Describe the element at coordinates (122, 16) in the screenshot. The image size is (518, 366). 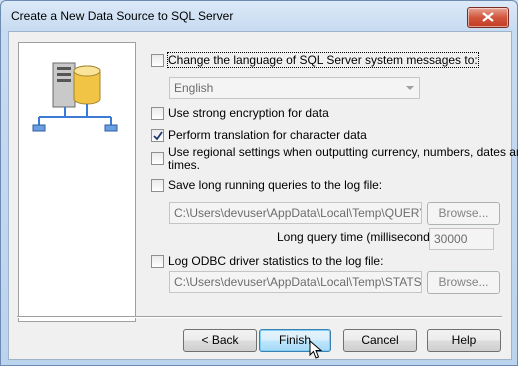
I see `window-title: Create a New Data Source to SQL Server` at that location.